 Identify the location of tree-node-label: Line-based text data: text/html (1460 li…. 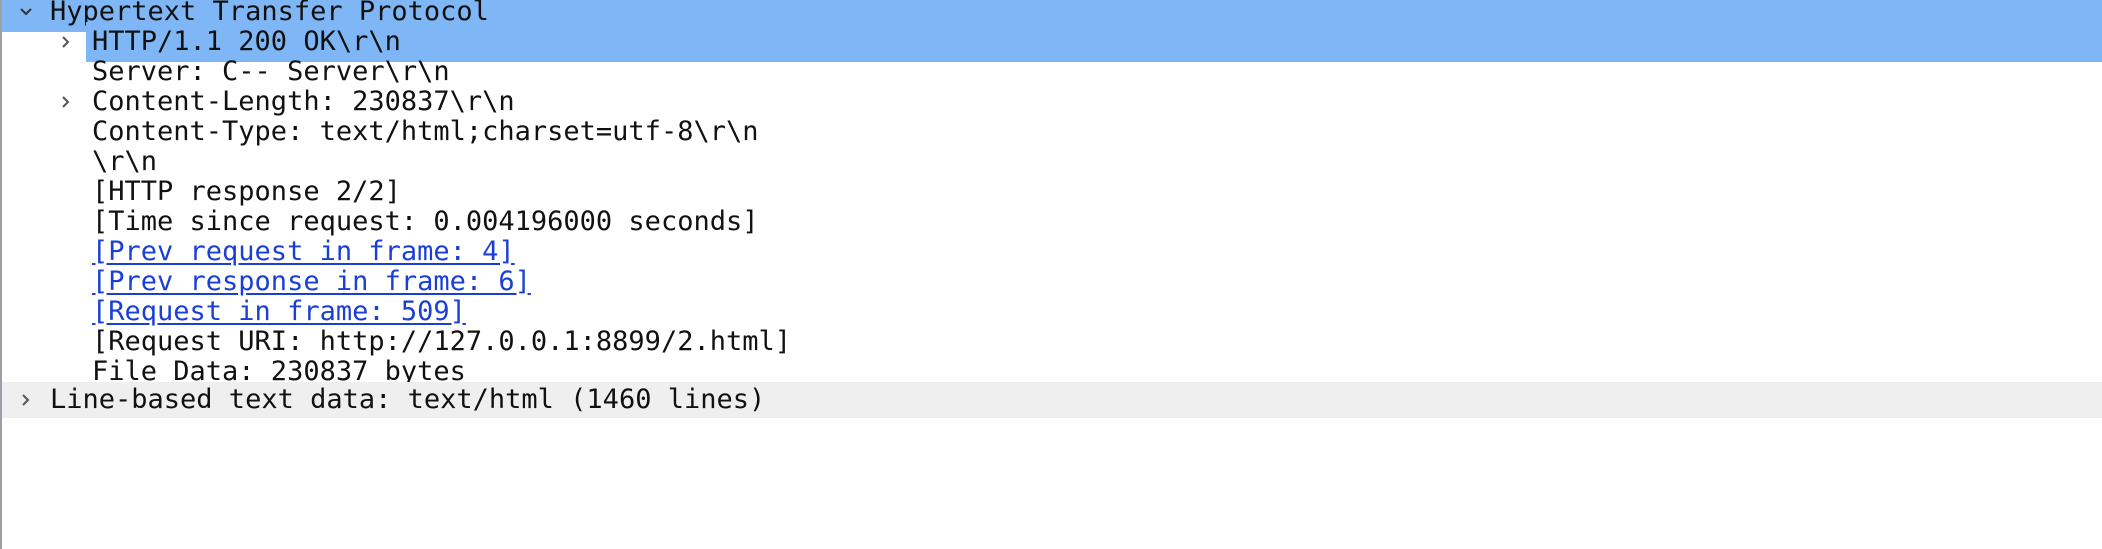
(408, 399).